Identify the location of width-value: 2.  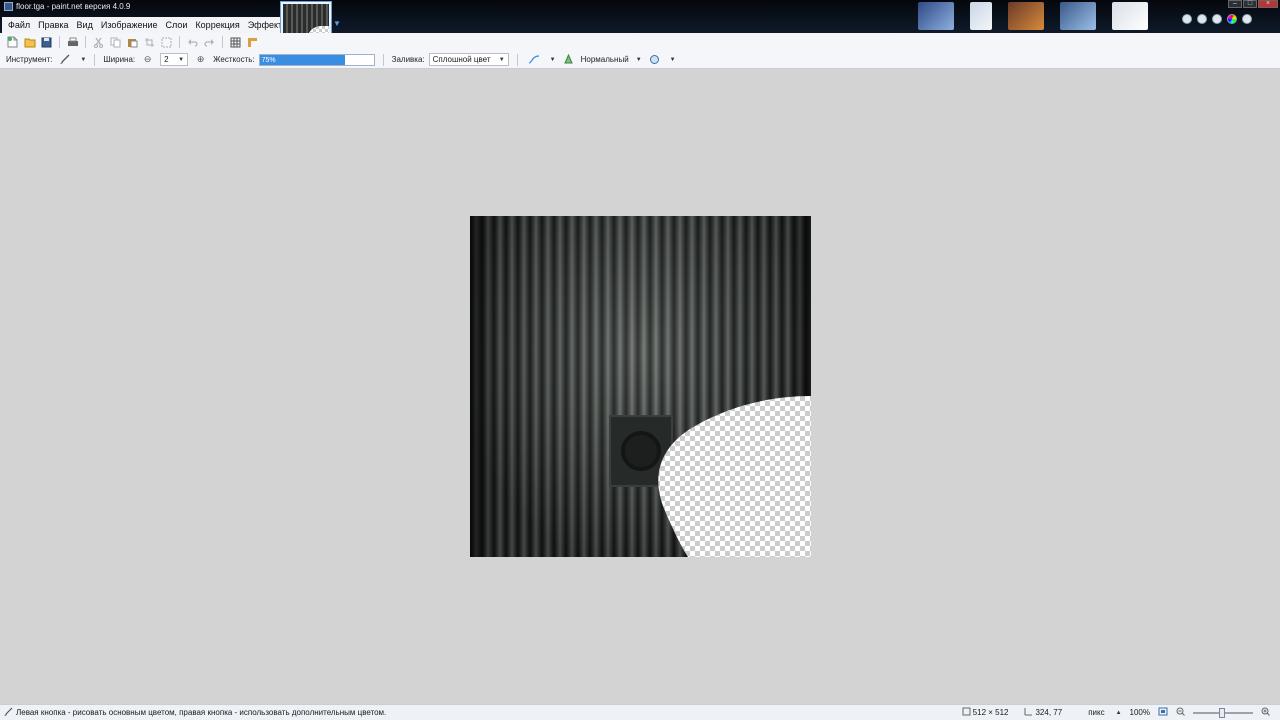
(166, 59).